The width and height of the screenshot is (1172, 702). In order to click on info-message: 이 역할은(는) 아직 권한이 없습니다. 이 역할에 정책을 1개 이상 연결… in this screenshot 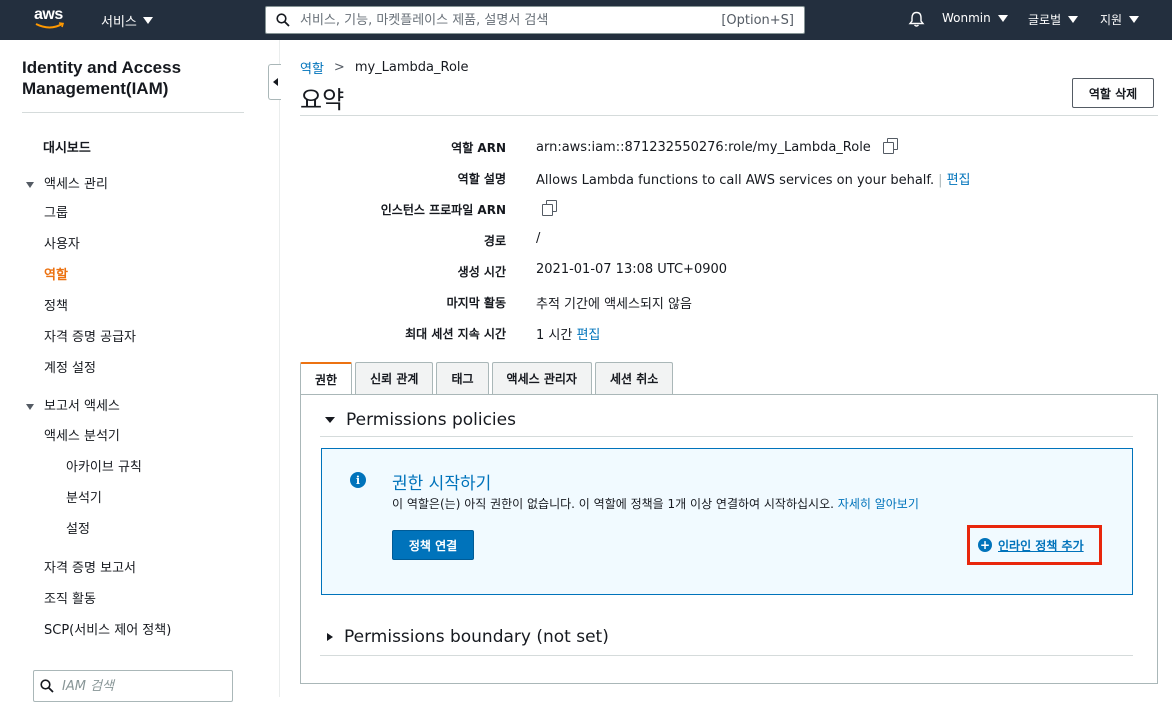, I will do `click(613, 504)`.